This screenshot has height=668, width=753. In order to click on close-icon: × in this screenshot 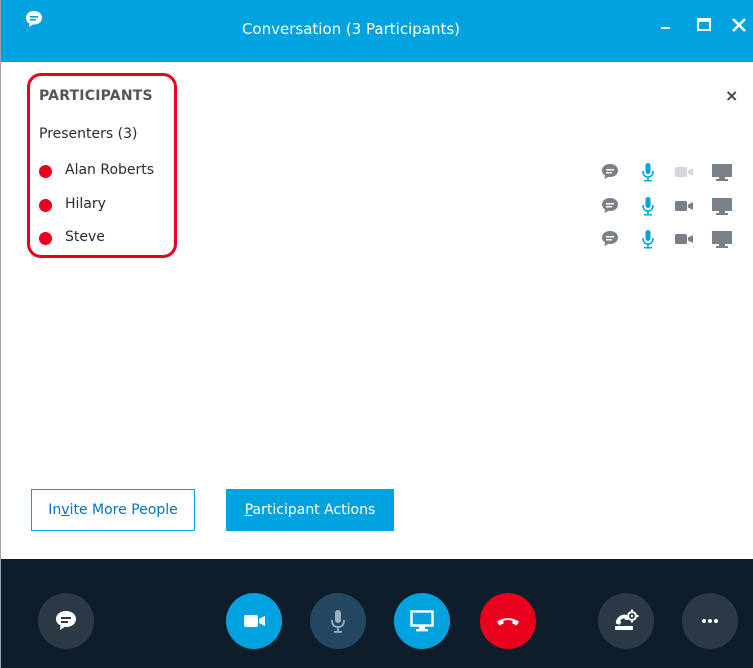, I will do `click(732, 95)`.